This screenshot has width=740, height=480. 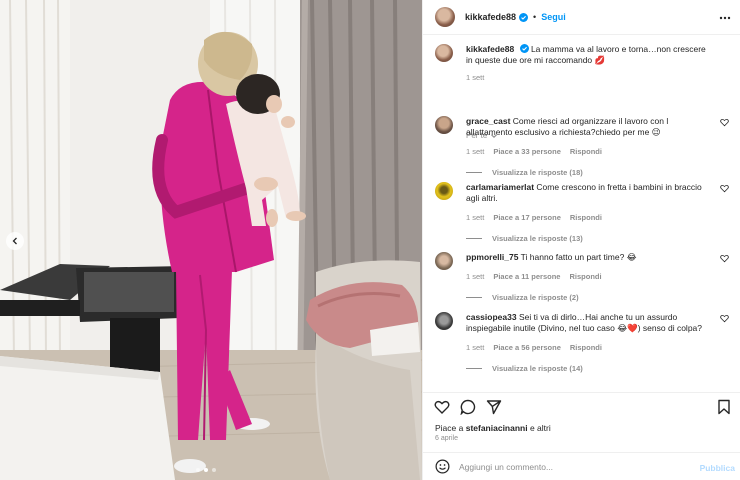 What do you see at coordinates (669, 328) in the screenshot?
I see `comment-text-after: ) senso di colpa?` at bounding box center [669, 328].